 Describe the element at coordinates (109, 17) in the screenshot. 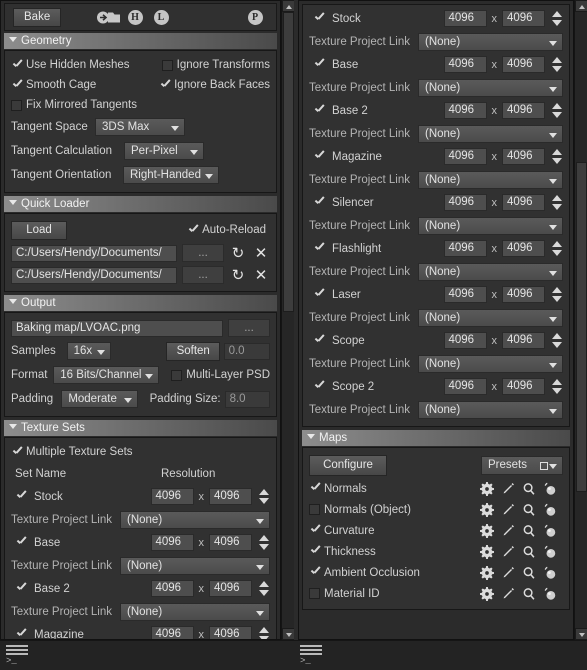

I see `import-folder-icon` at that location.